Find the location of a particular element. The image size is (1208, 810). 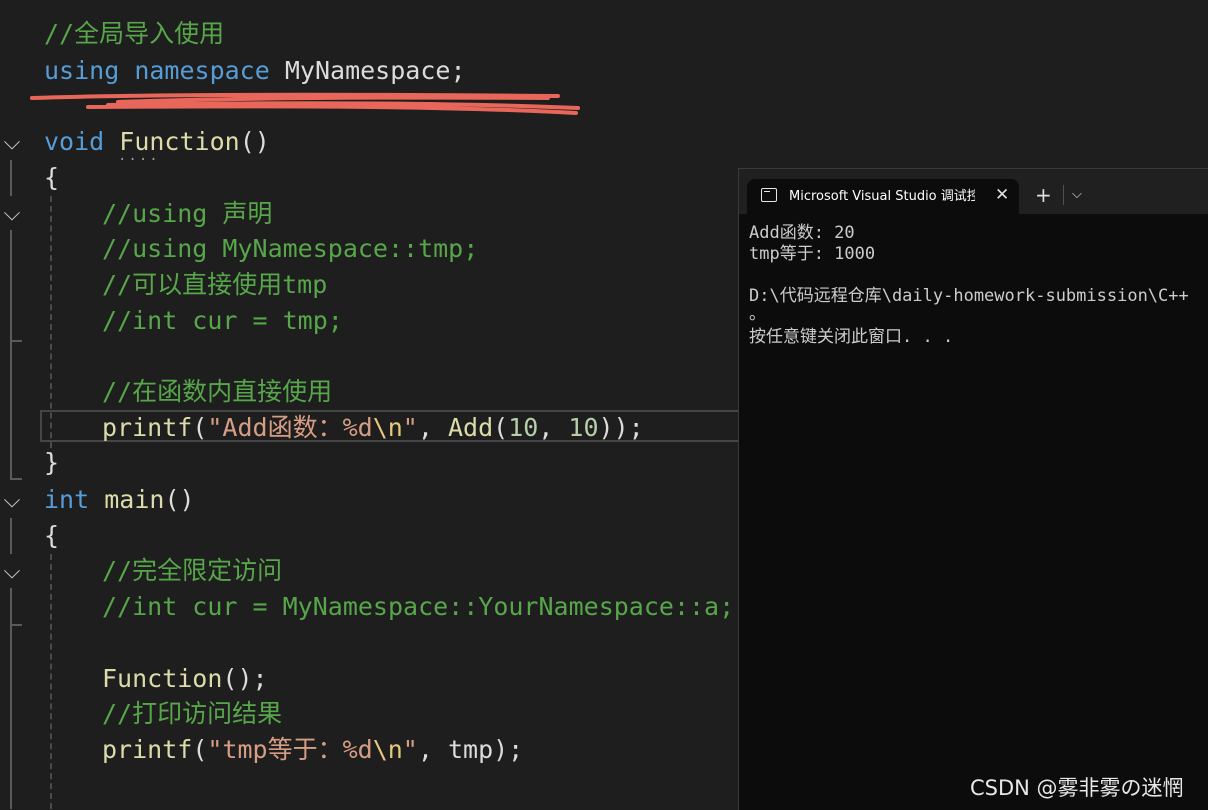

close-parens: ); is located at coordinates (508, 749).